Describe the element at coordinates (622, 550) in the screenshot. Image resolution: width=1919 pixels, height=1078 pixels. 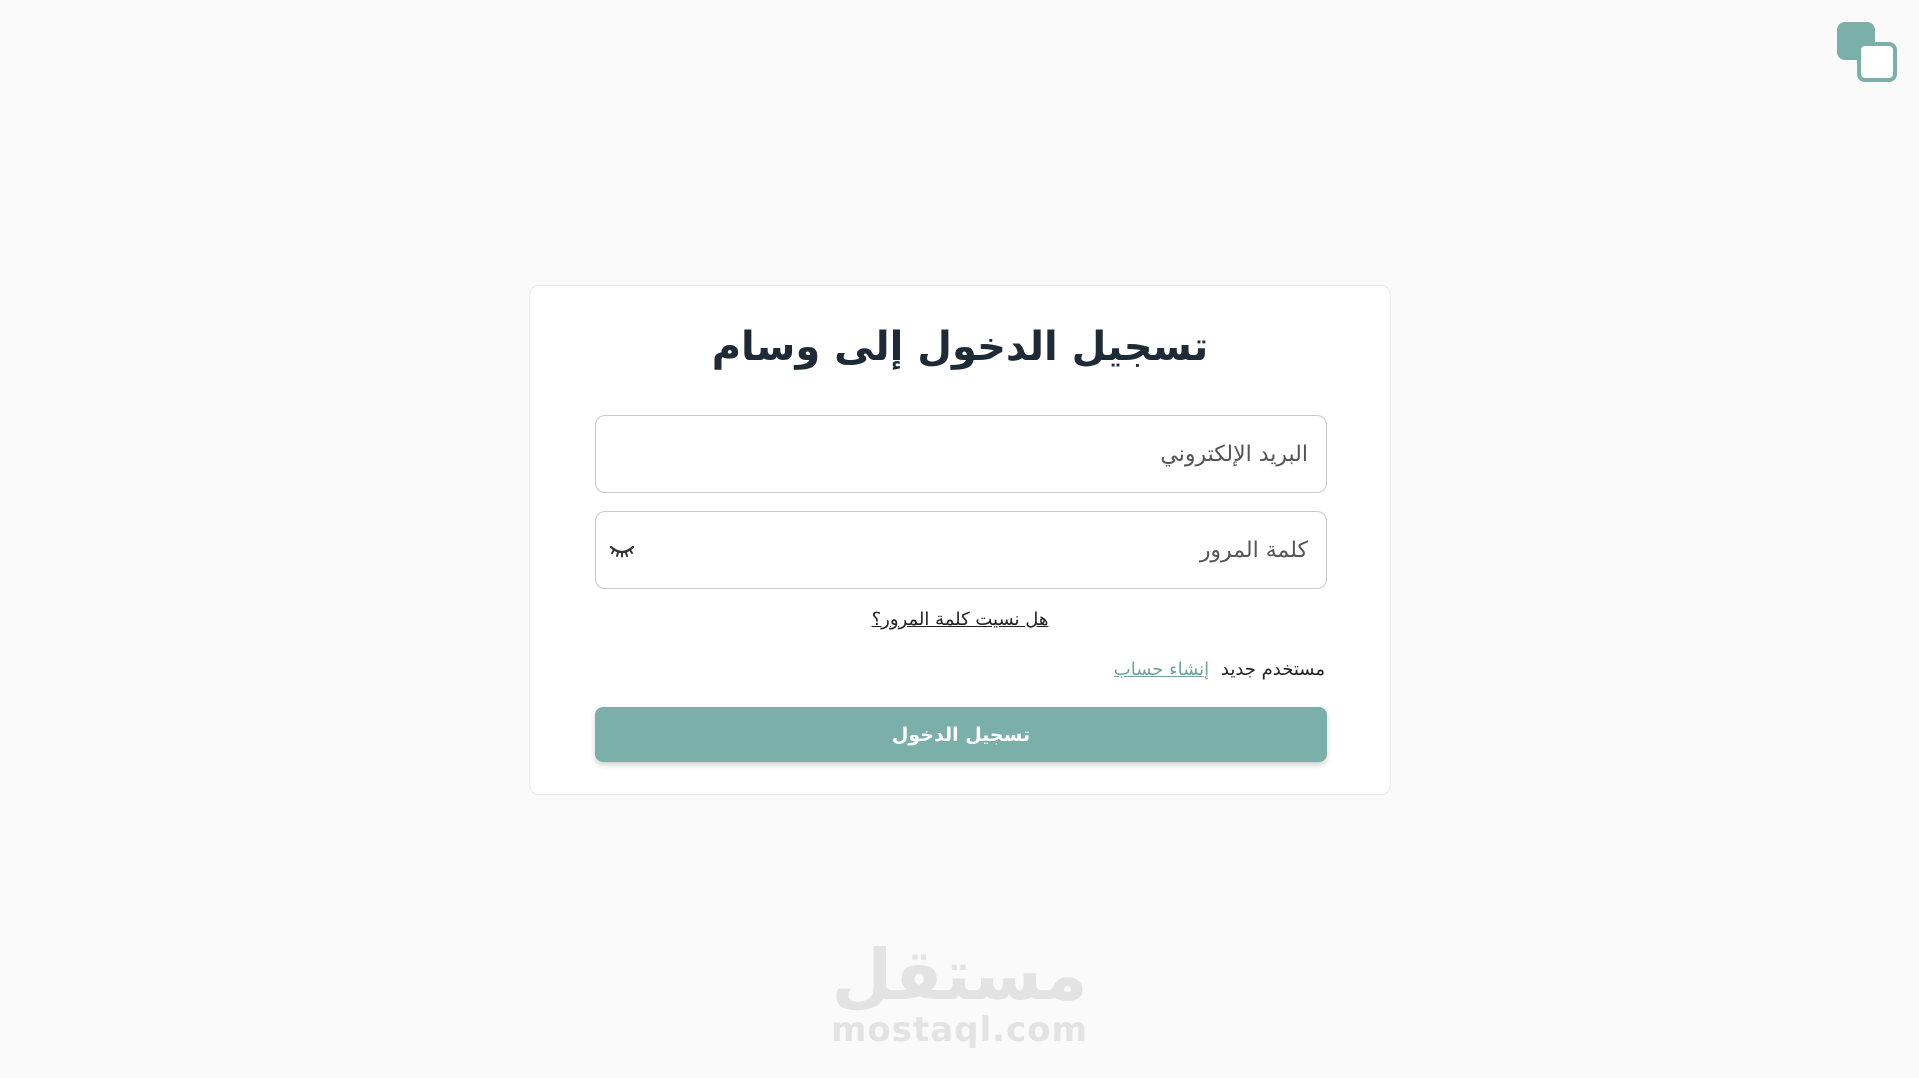
I see `eye-closed-icon` at that location.